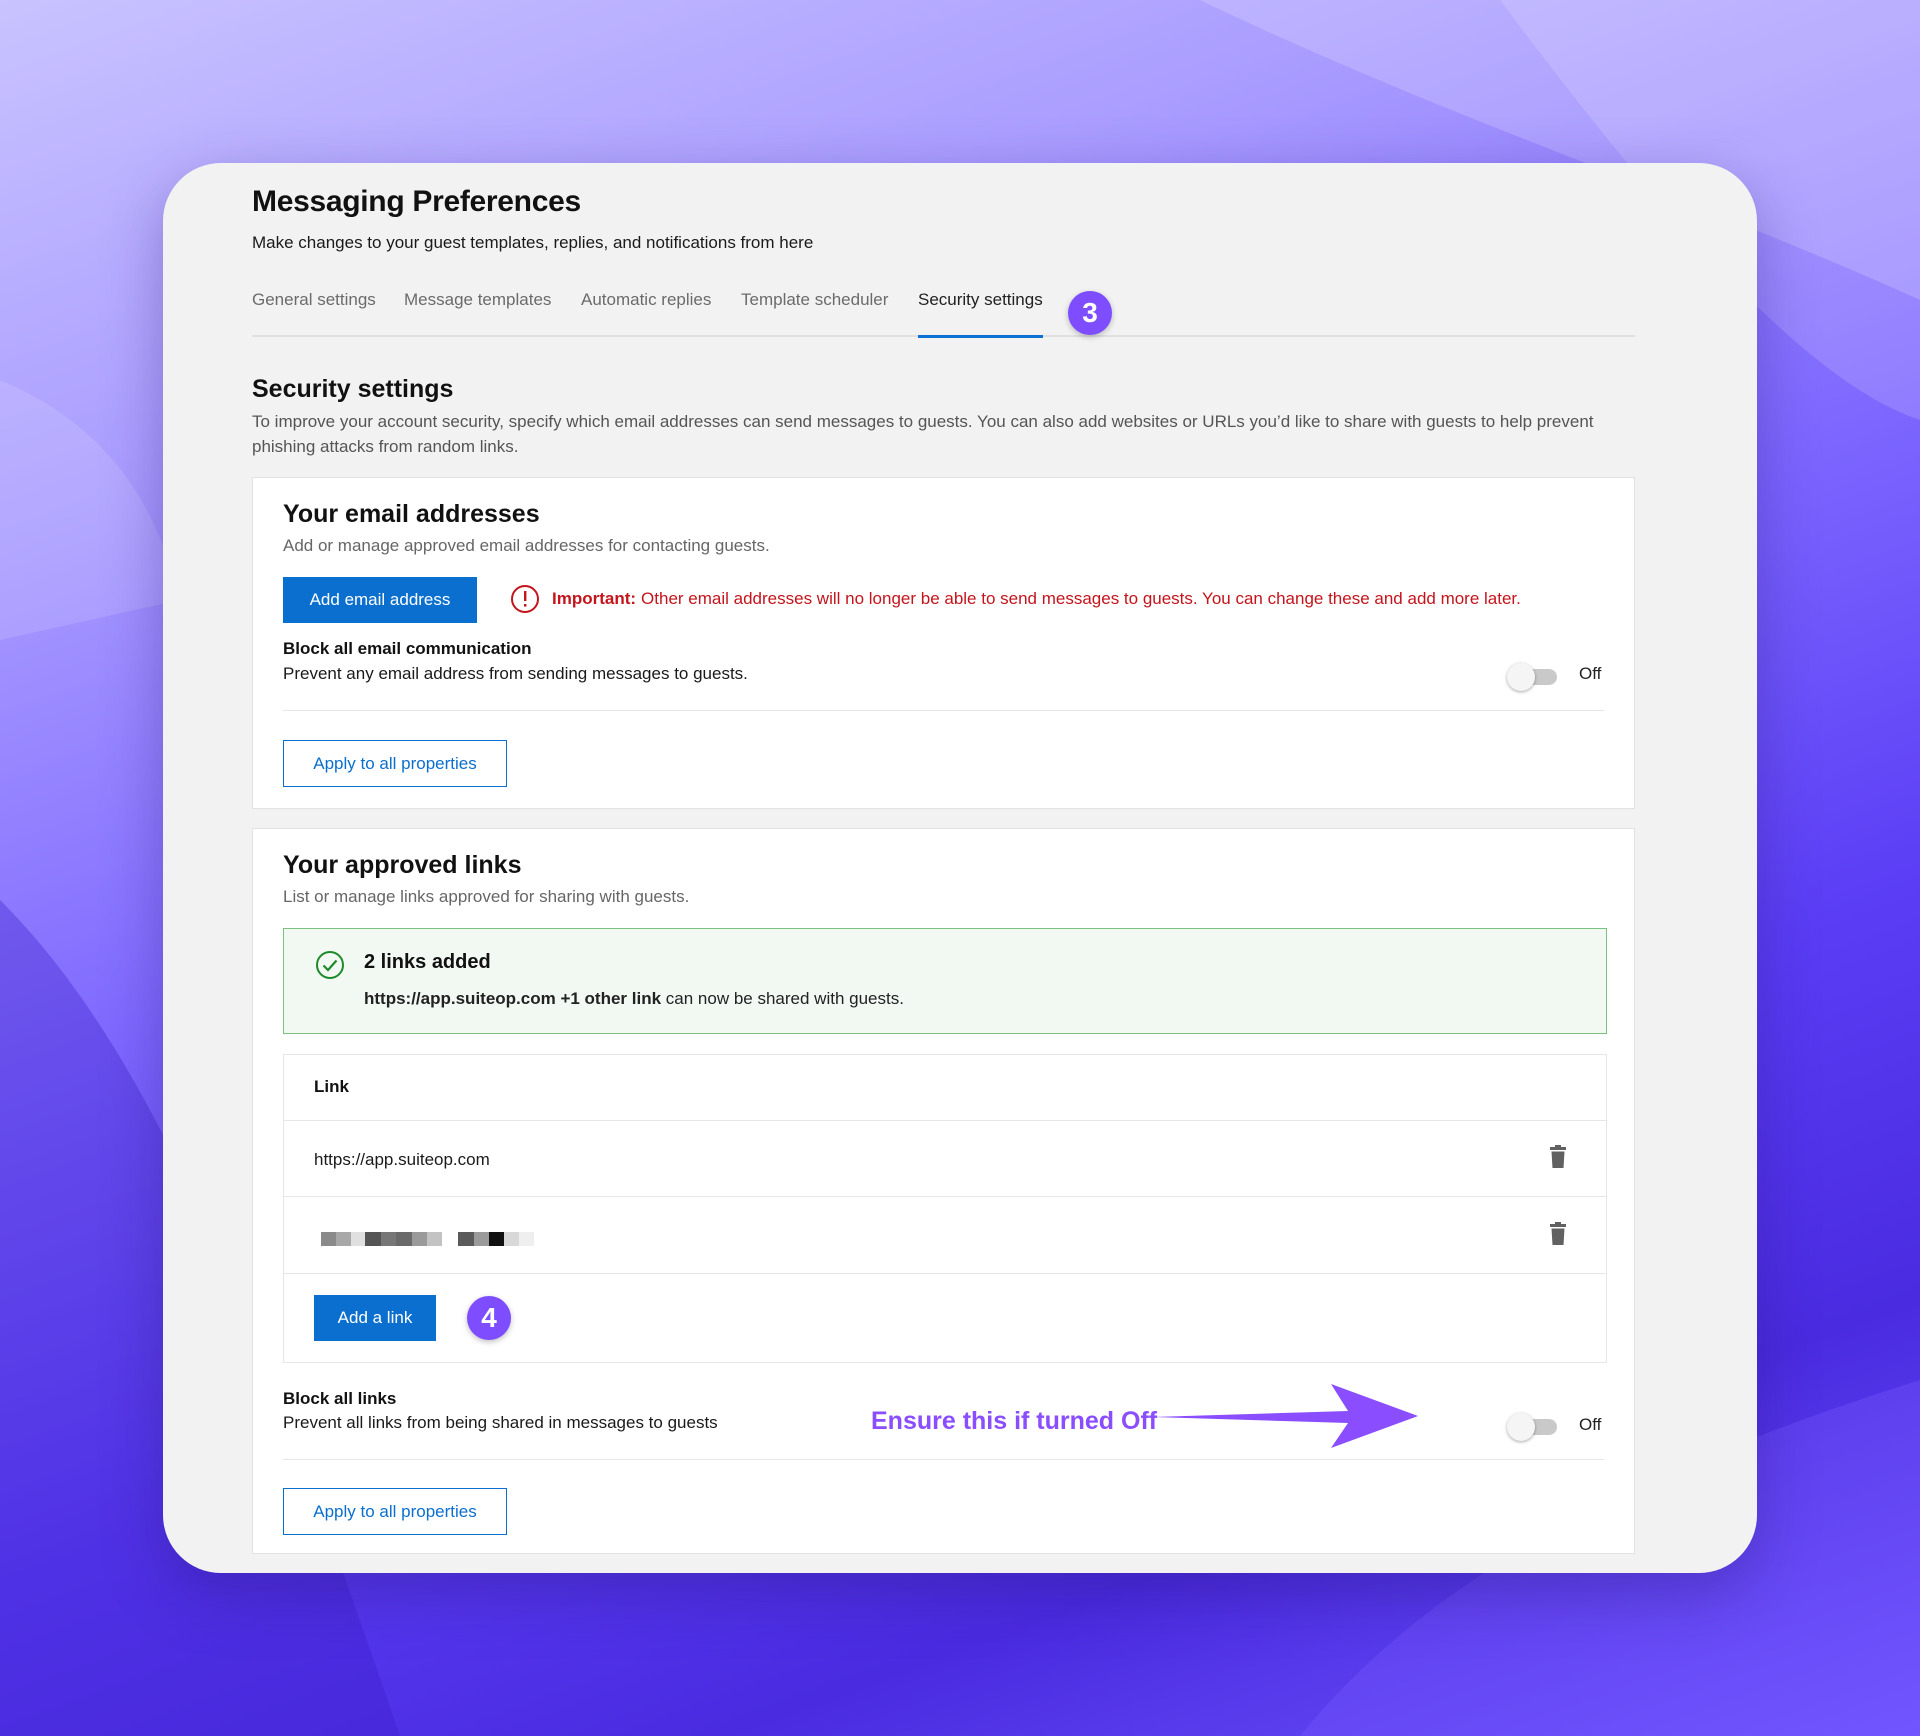 The image size is (1920, 1736). Describe the element at coordinates (1090, 313) in the screenshot. I see `step-badge-3: 3` at that location.